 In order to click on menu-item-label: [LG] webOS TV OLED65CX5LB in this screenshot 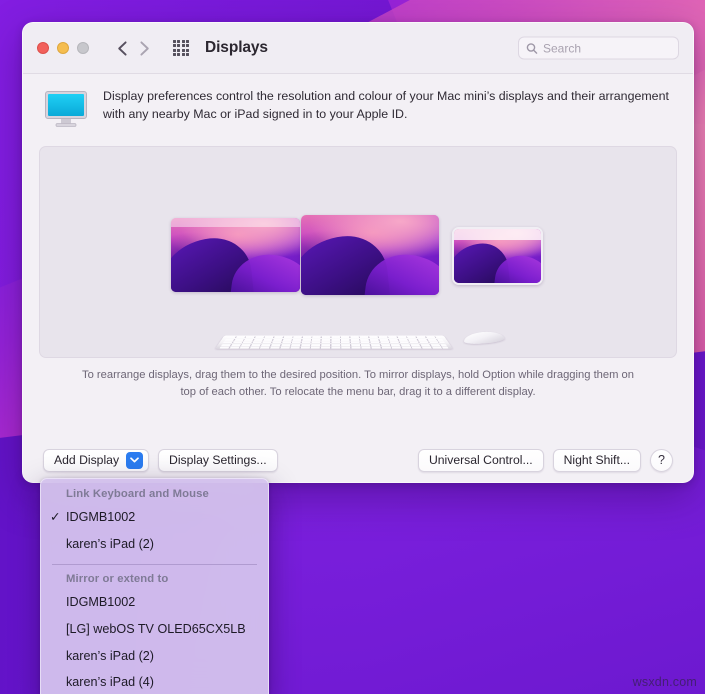, I will do `click(156, 628)`.